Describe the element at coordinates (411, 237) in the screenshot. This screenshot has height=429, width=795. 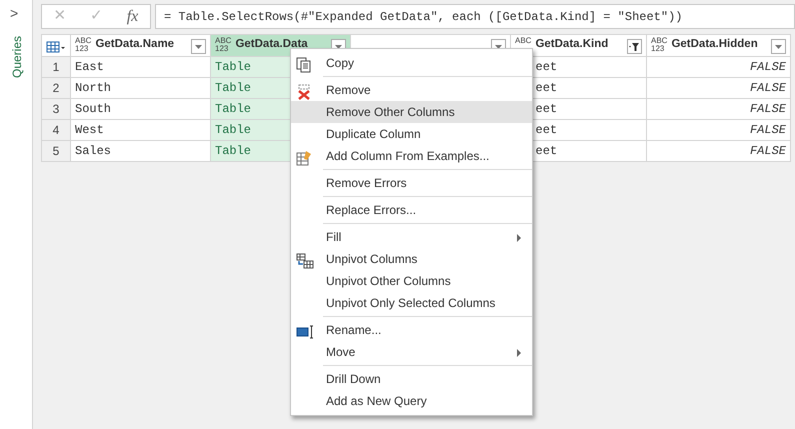
I see `menu-item: Fill` at that location.